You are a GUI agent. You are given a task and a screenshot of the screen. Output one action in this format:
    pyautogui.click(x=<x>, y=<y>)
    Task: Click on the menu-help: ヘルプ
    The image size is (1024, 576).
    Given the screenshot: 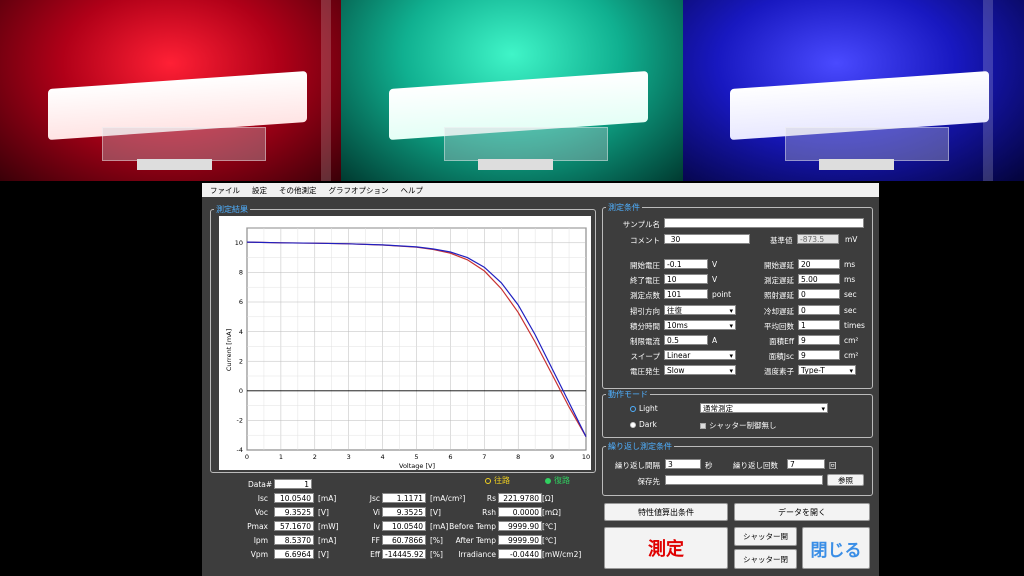 What is the action you would take?
    pyautogui.click(x=412, y=190)
    